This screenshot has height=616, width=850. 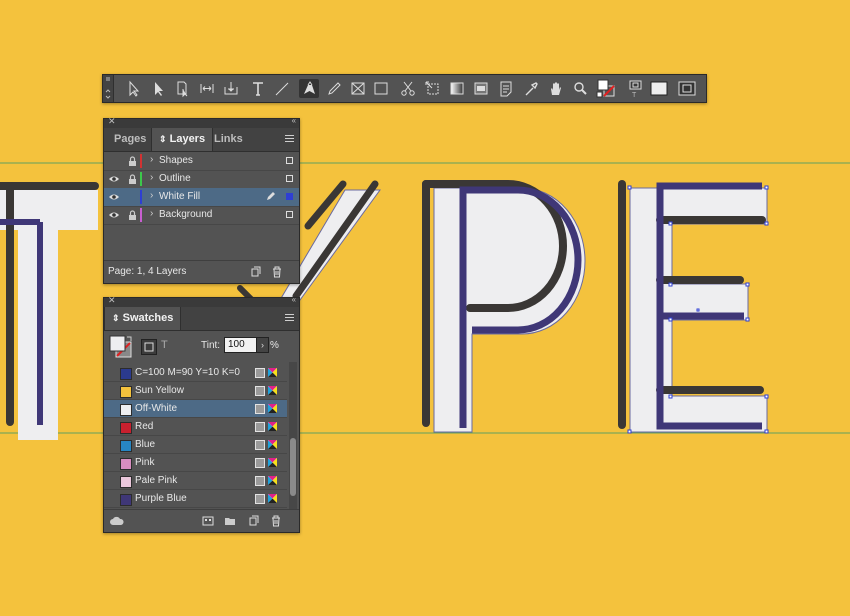 I want to click on swatch-name: Off-White, so click(x=156, y=408).